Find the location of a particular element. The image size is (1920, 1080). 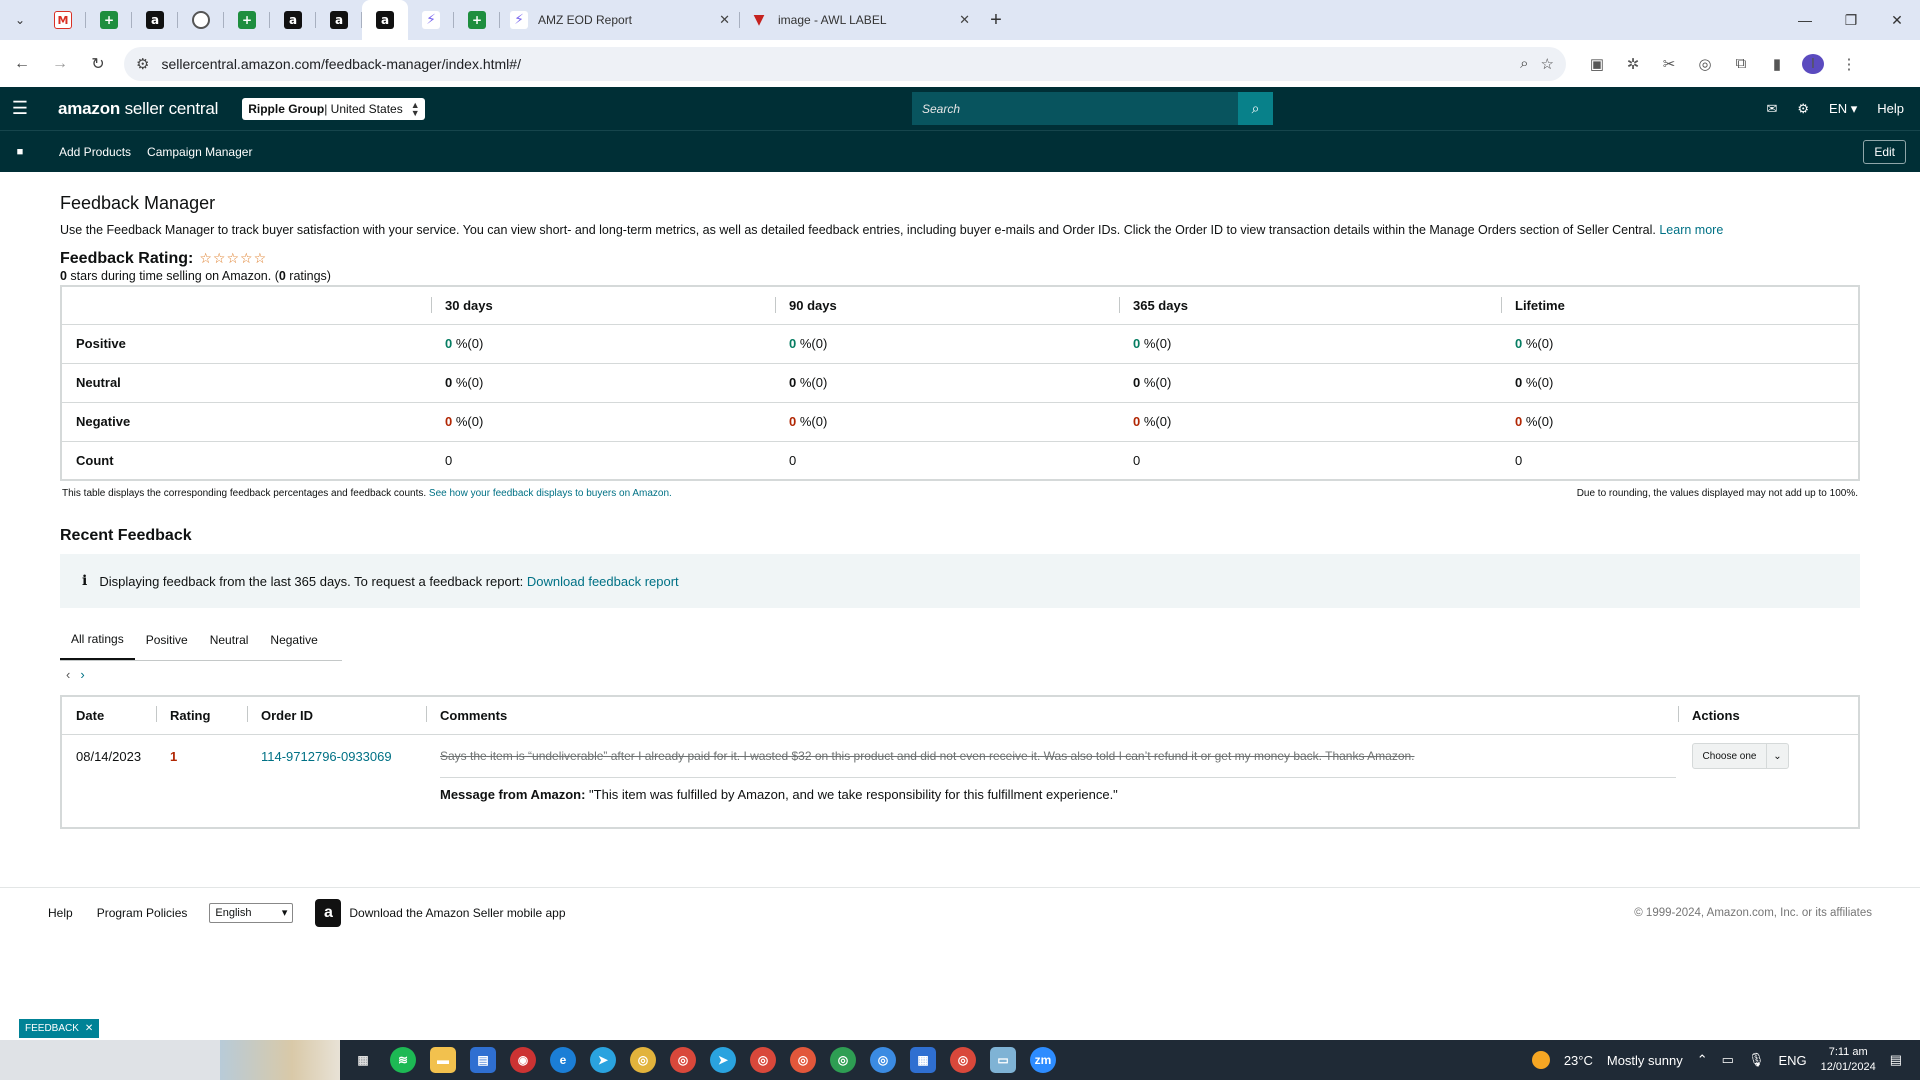

bookmark-star-icon: ☆ is located at coordinates (1547, 64).